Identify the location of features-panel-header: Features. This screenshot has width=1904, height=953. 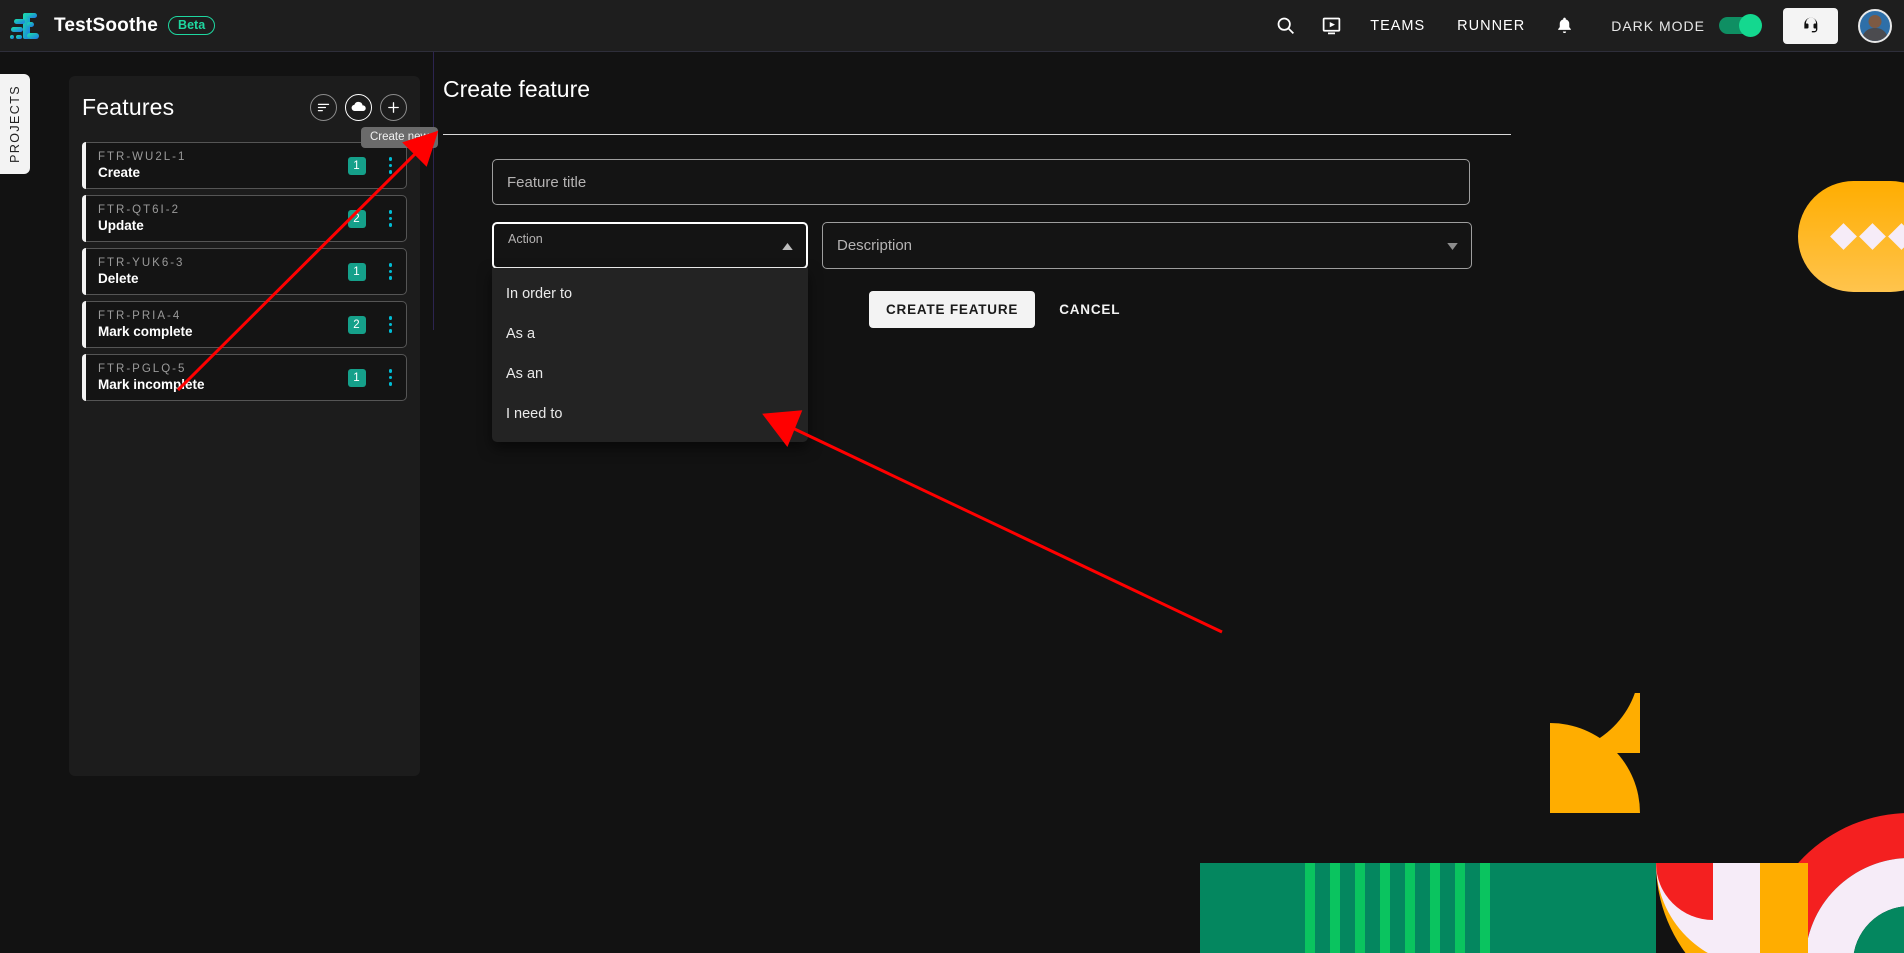
(244, 107).